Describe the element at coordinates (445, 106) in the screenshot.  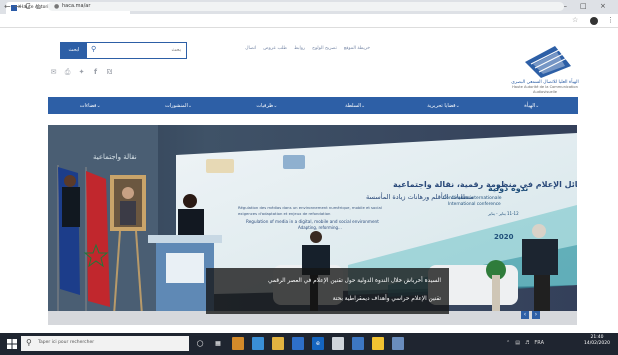
I see `nav-item-editorial: قضايا تحريرية⌄` at that location.